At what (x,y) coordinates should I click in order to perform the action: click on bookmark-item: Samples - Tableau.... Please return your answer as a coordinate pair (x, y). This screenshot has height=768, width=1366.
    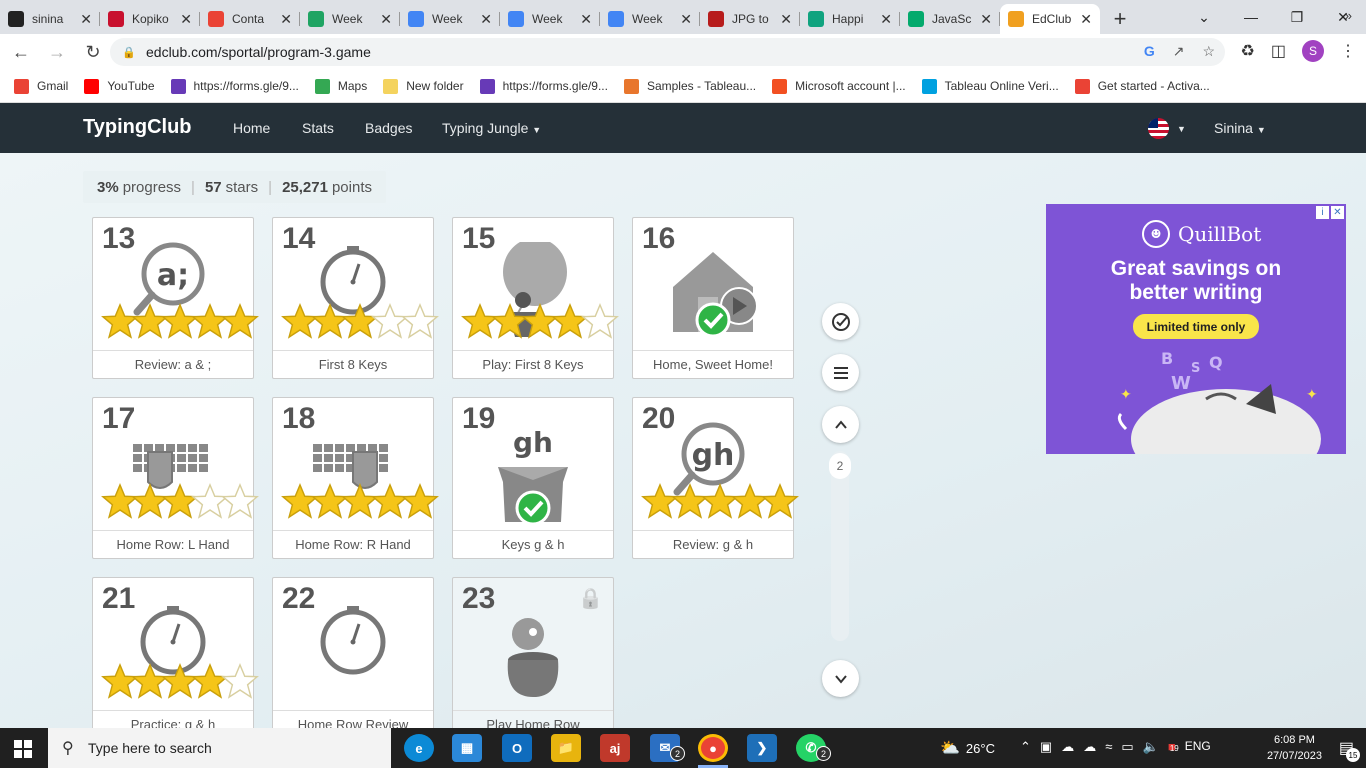
    Looking at the image, I should click on (689, 86).